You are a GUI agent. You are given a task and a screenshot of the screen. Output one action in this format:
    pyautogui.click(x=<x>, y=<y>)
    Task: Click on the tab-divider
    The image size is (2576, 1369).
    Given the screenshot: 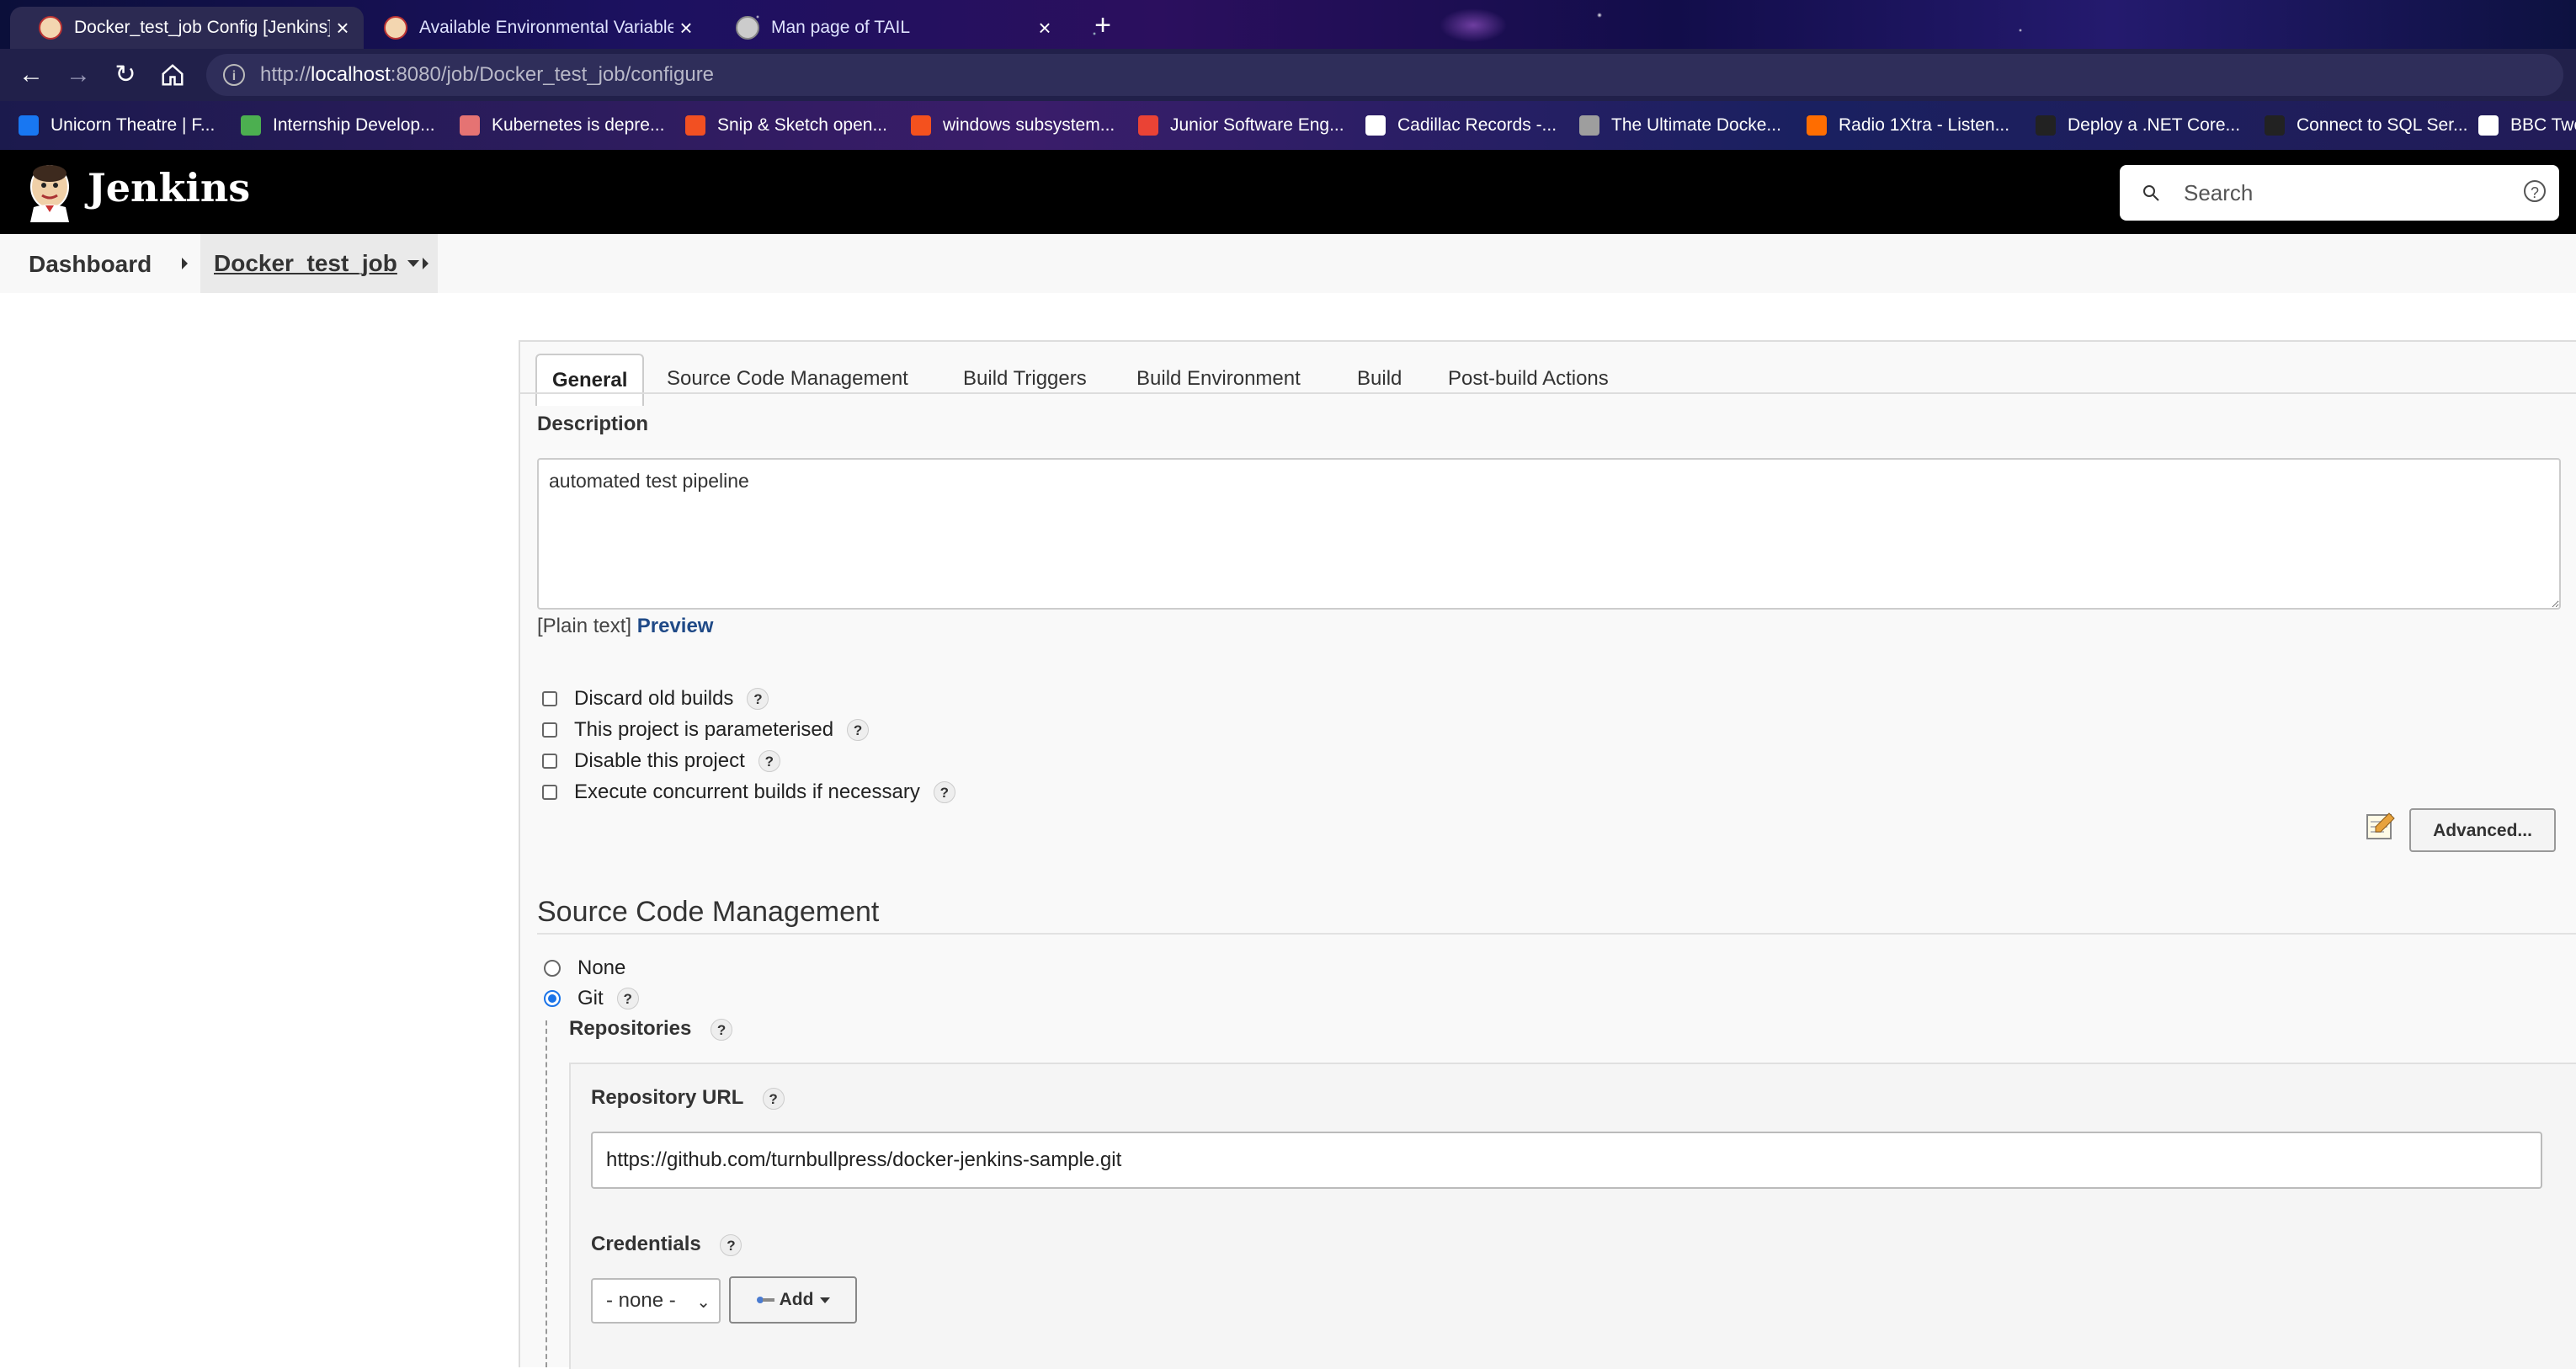 What is the action you would take?
    pyautogui.click(x=1548, y=393)
    